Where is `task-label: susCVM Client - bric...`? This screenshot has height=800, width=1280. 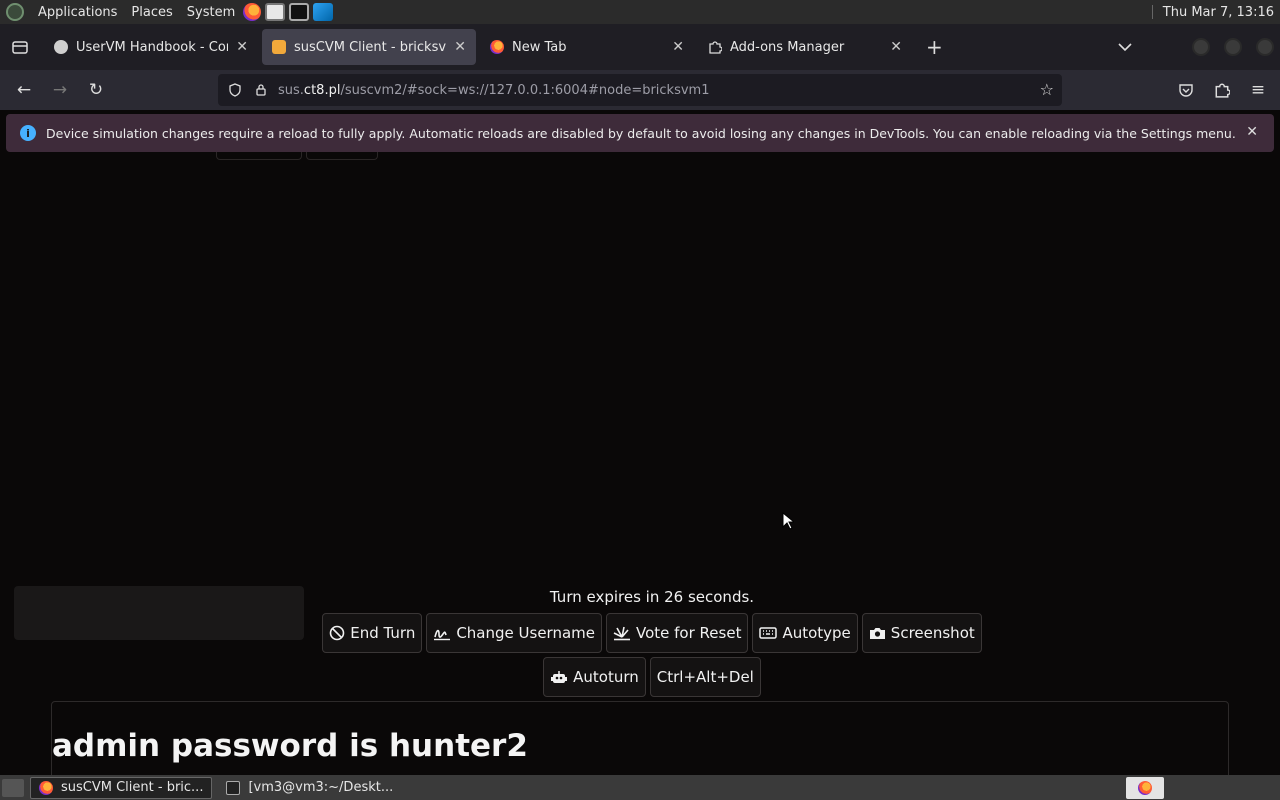 task-label: susCVM Client - bric... is located at coordinates (132, 787).